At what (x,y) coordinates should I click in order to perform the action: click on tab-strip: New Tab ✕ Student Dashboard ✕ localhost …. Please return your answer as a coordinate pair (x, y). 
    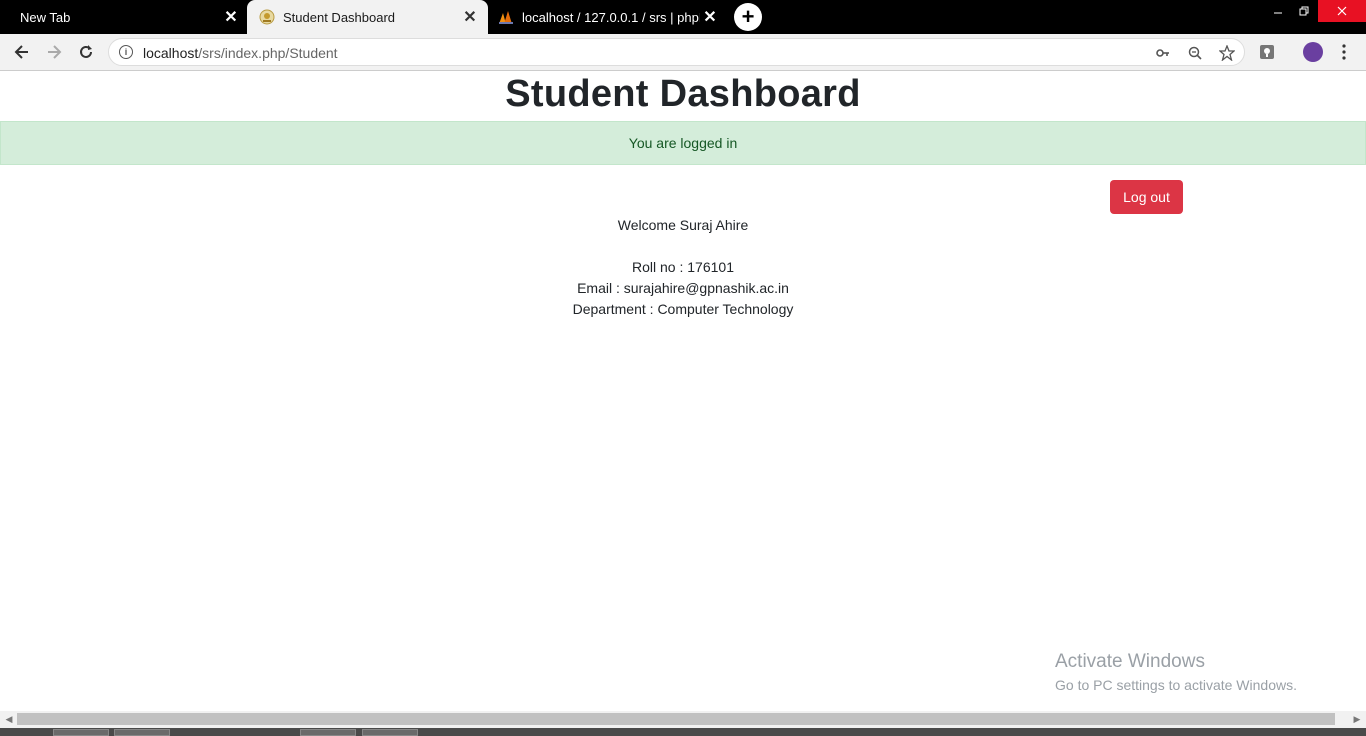
    Looking at the image, I should click on (683, 17).